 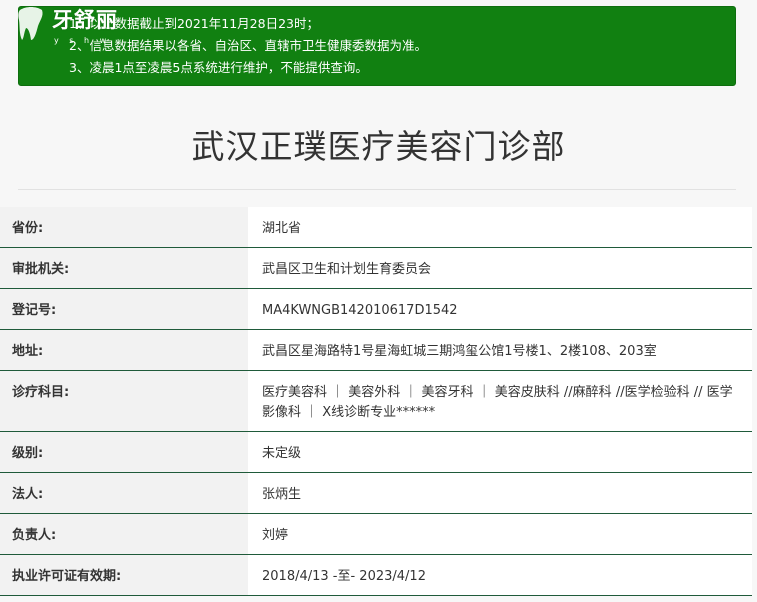 I want to click on row-label: 诊疗科目:, so click(x=124, y=401).